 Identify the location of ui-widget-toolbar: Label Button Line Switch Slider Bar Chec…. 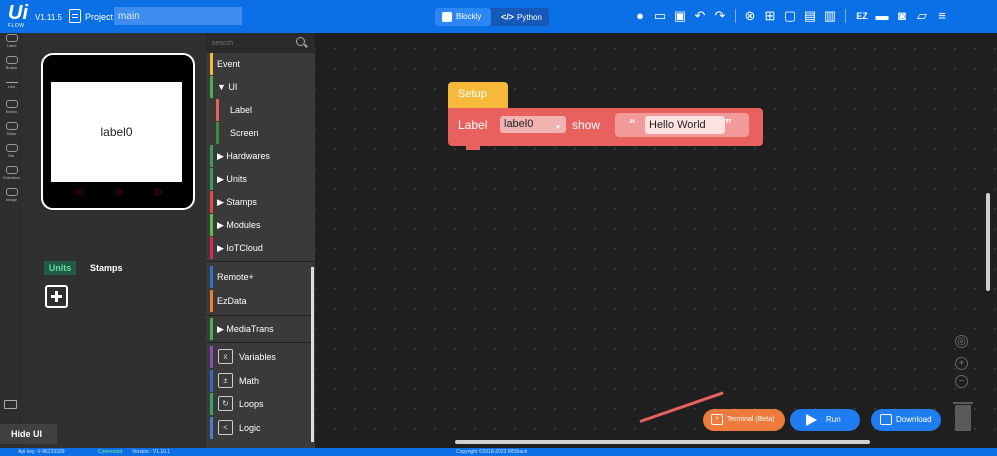
(11, 240).